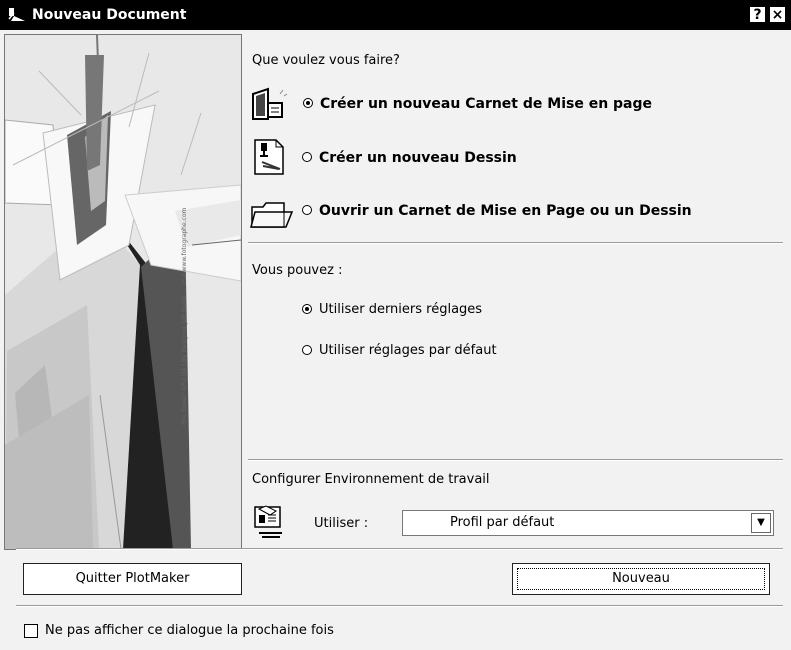 This screenshot has width=791, height=650. What do you see at coordinates (400, 310) in the screenshot?
I see `use-last-settings-label: Utiliser derniers réglages` at bounding box center [400, 310].